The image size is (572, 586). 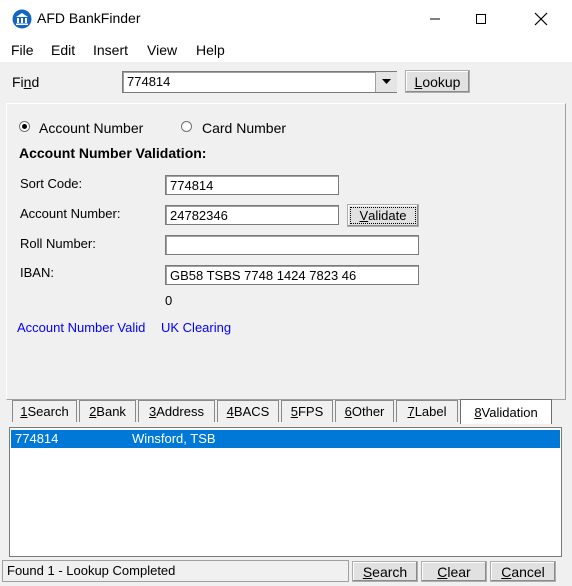 I want to click on maximize-button, so click(x=481, y=19).